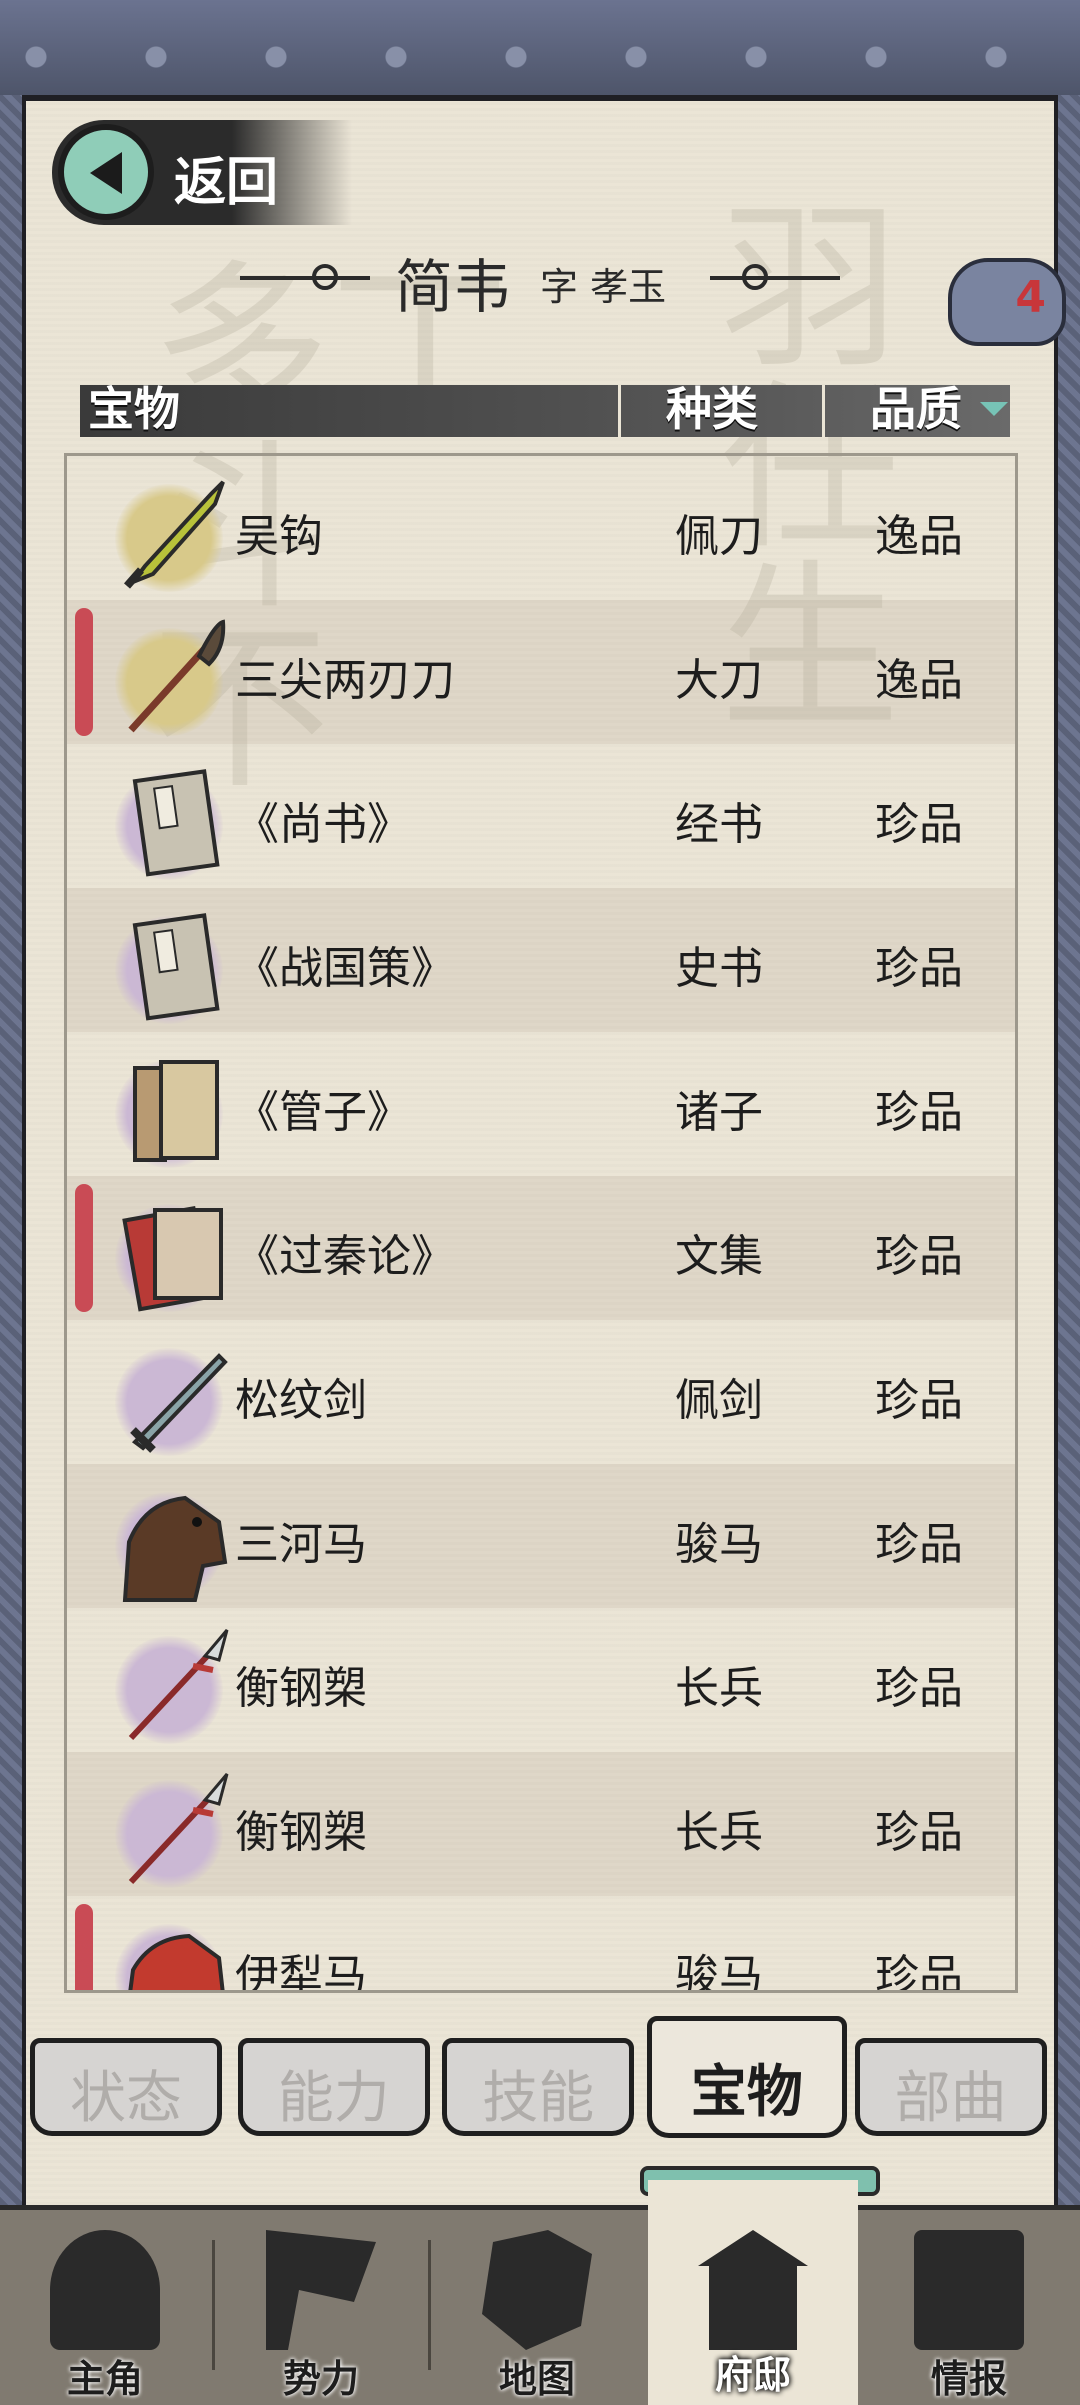  What do you see at coordinates (541, 672) in the screenshot?
I see `table-row: 三尖两刃刀 大刀 逸品` at bounding box center [541, 672].